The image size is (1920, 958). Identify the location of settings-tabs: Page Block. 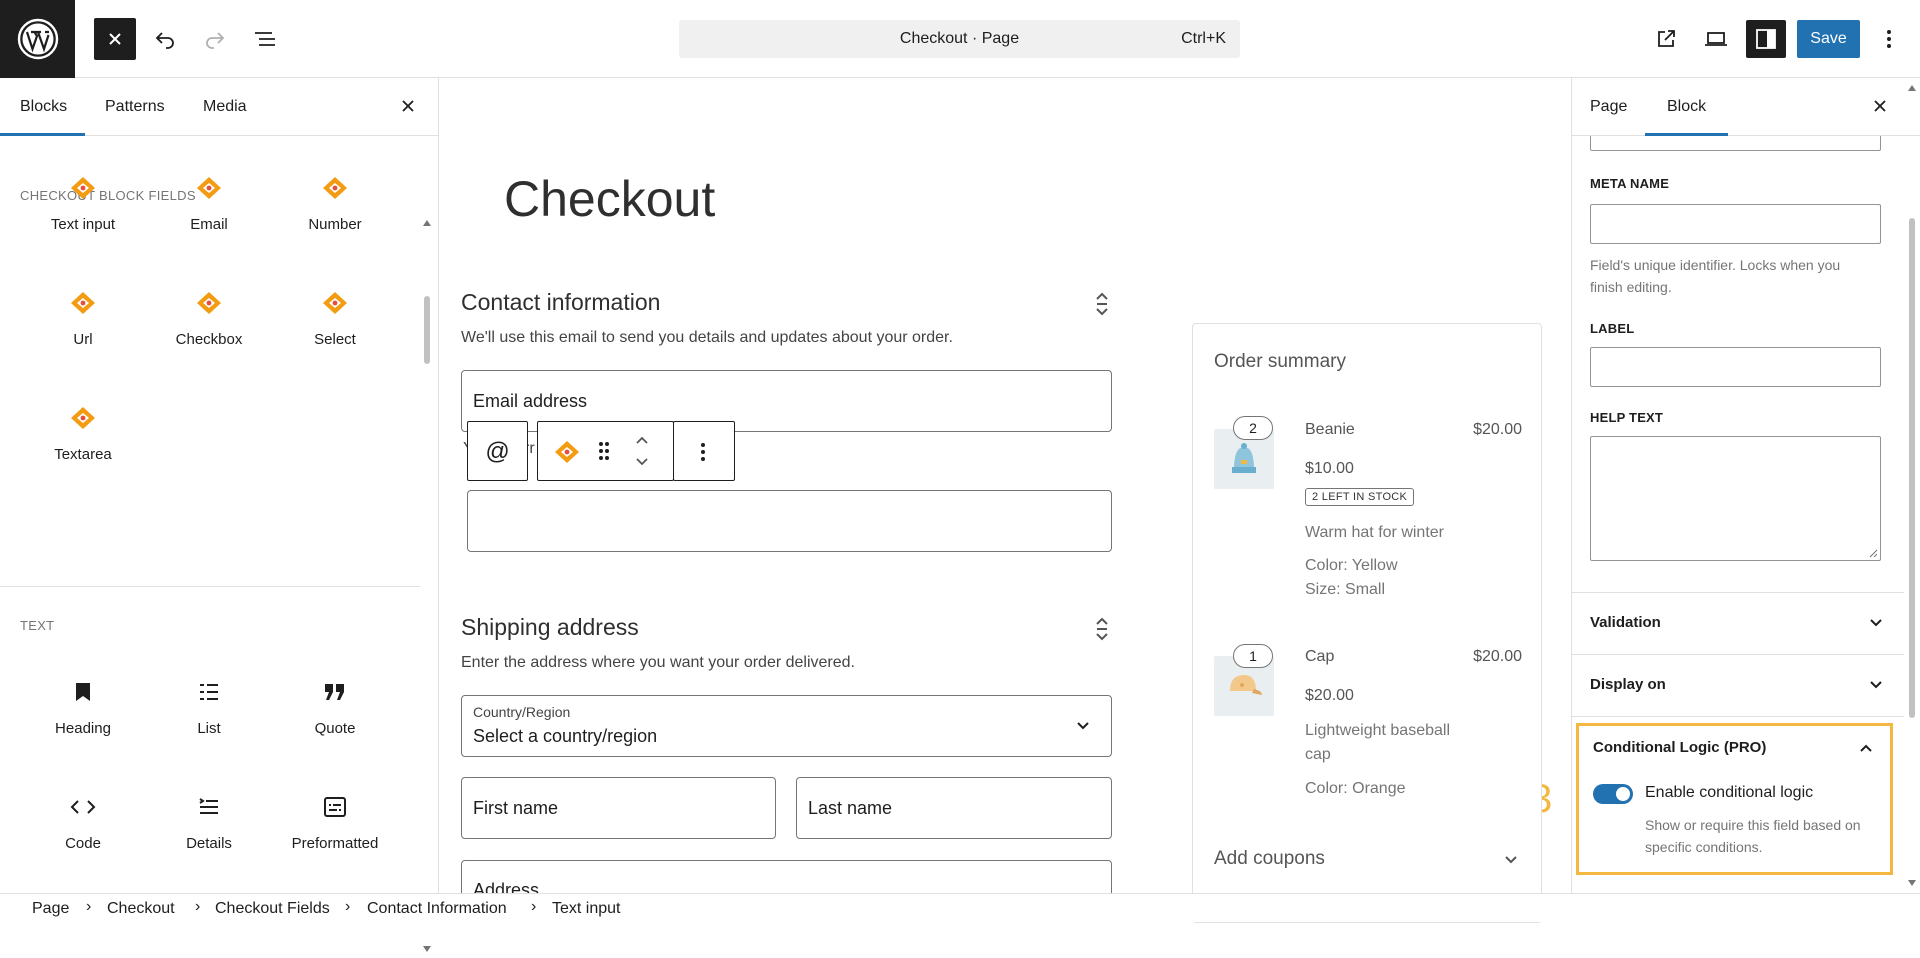
(1746, 107).